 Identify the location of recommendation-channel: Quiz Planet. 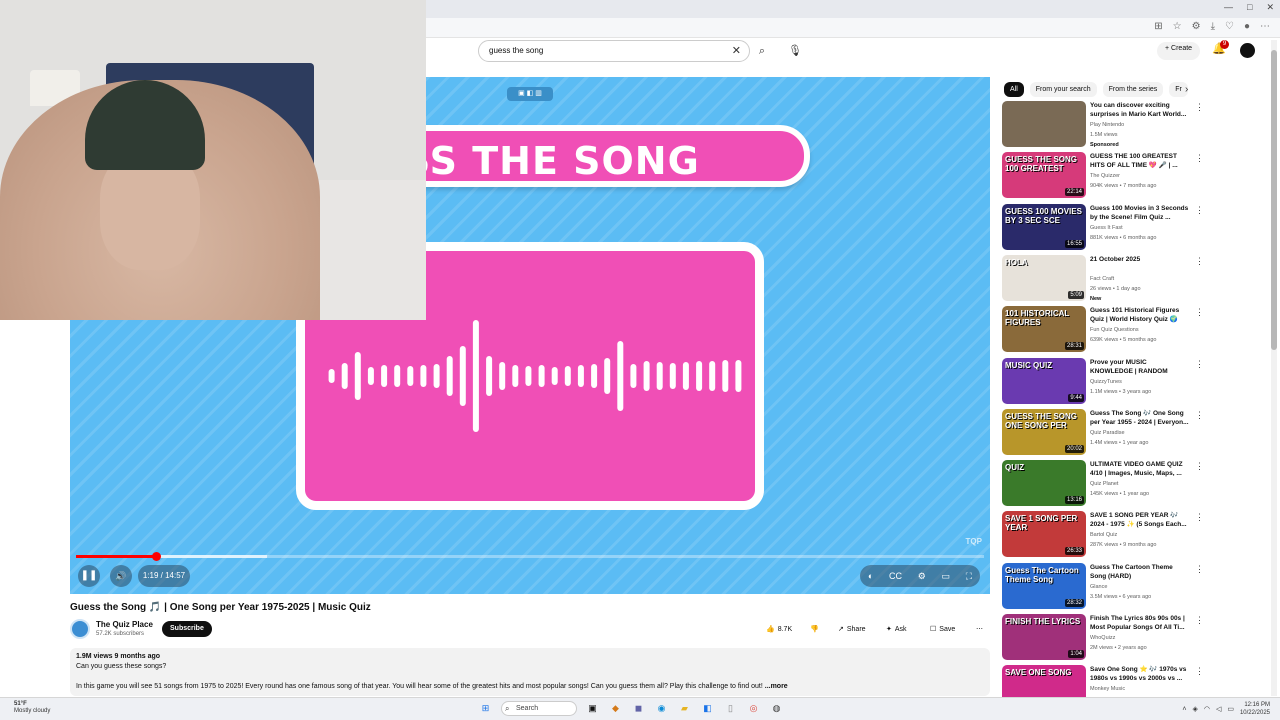
(1104, 484).